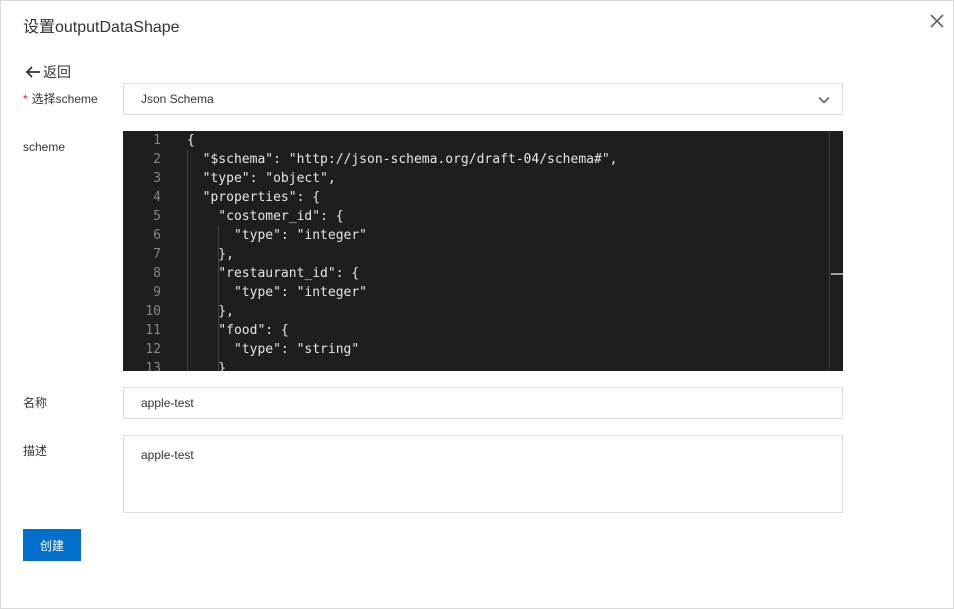  Describe the element at coordinates (157, 273) in the screenshot. I see `line-number: 8` at that location.